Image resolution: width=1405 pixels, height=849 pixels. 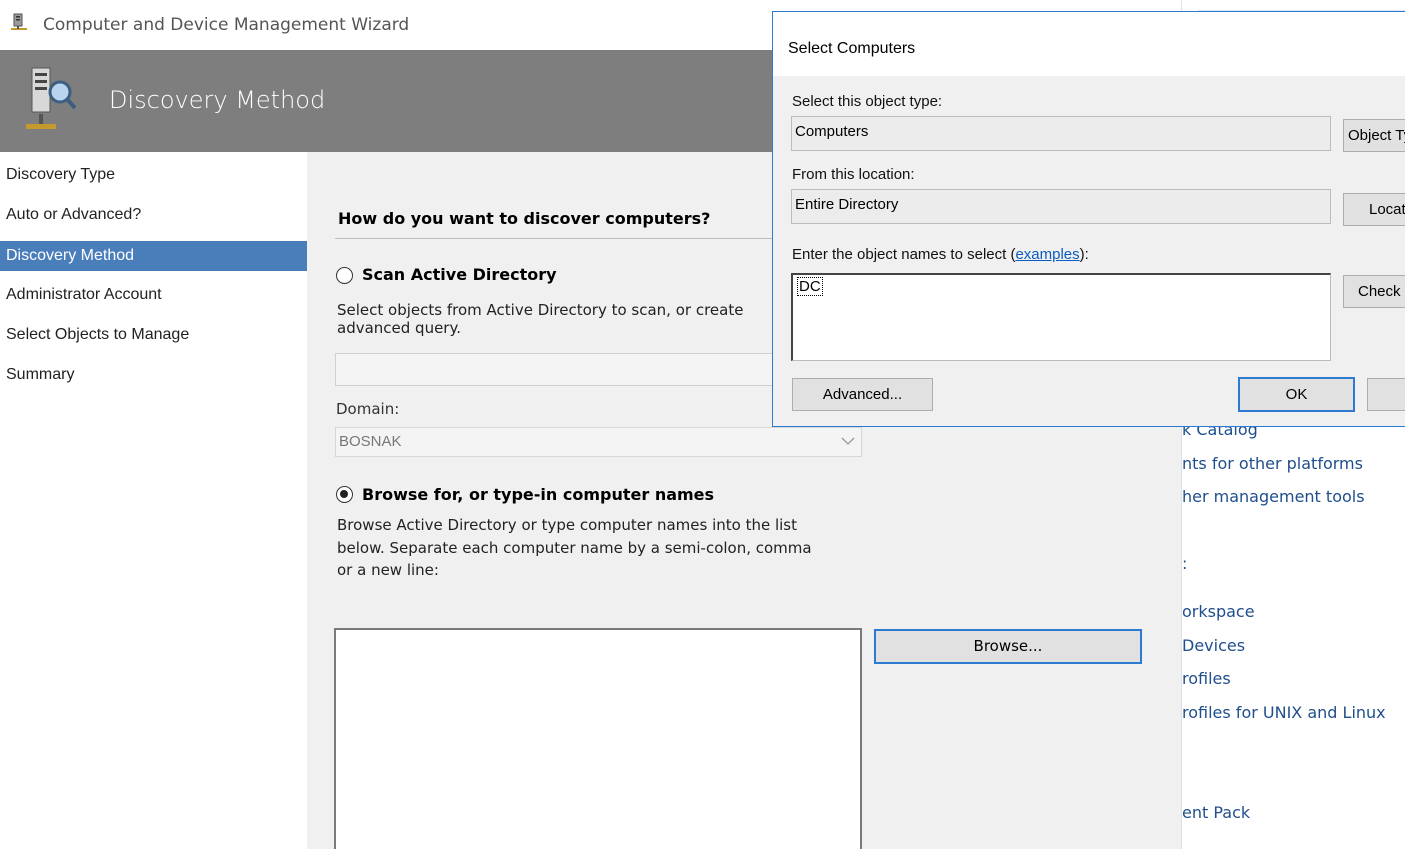 I want to click on step-administrator-account: Administrator Account, so click(x=153, y=295).